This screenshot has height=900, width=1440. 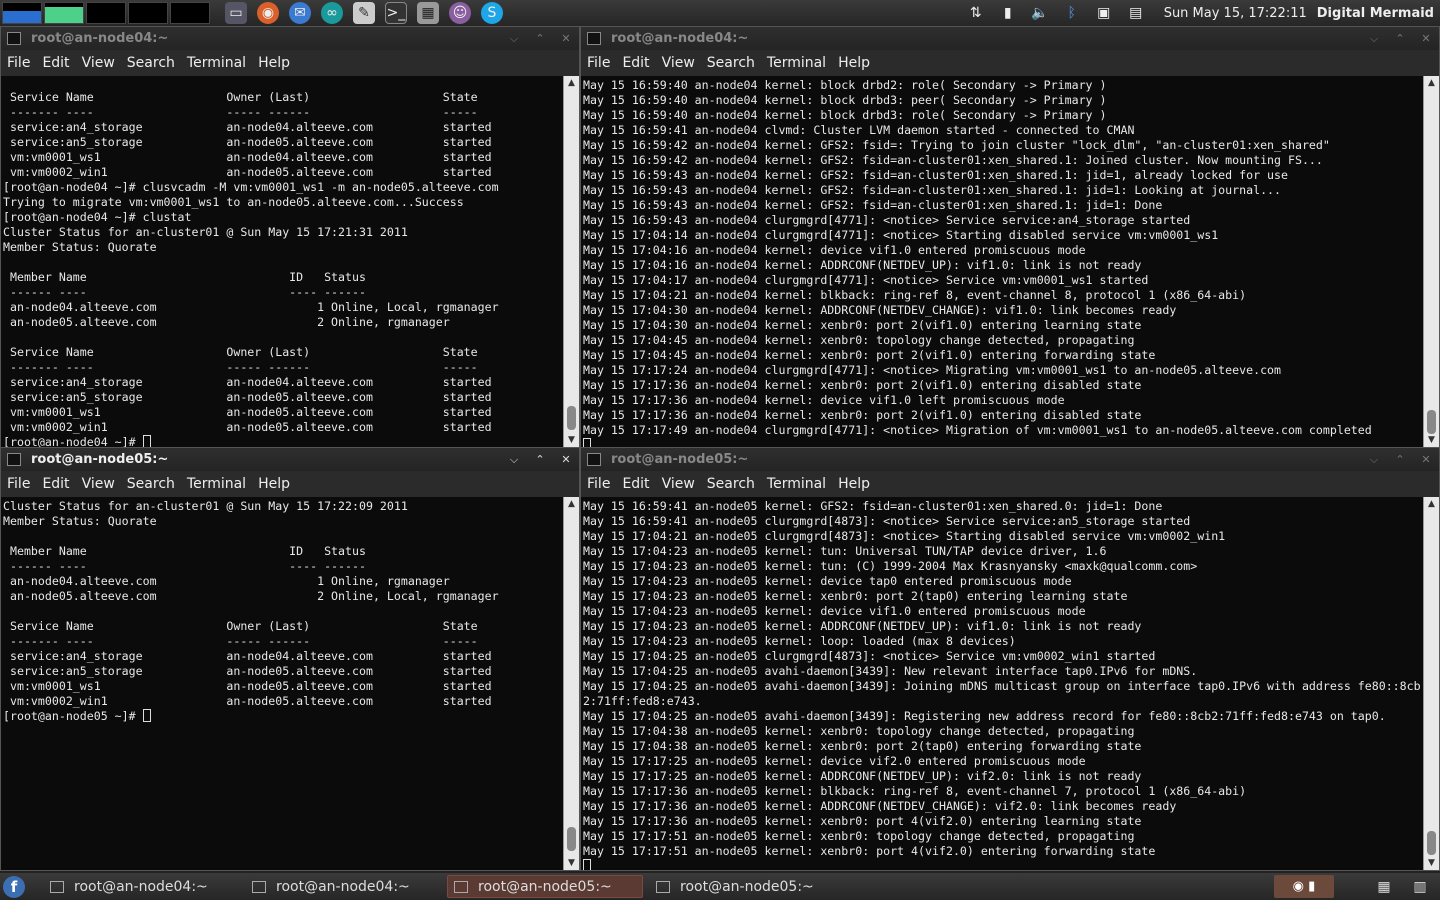 What do you see at coordinates (492, 13) in the screenshot?
I see `skype-icon: S` at bounding box center [492, 13].